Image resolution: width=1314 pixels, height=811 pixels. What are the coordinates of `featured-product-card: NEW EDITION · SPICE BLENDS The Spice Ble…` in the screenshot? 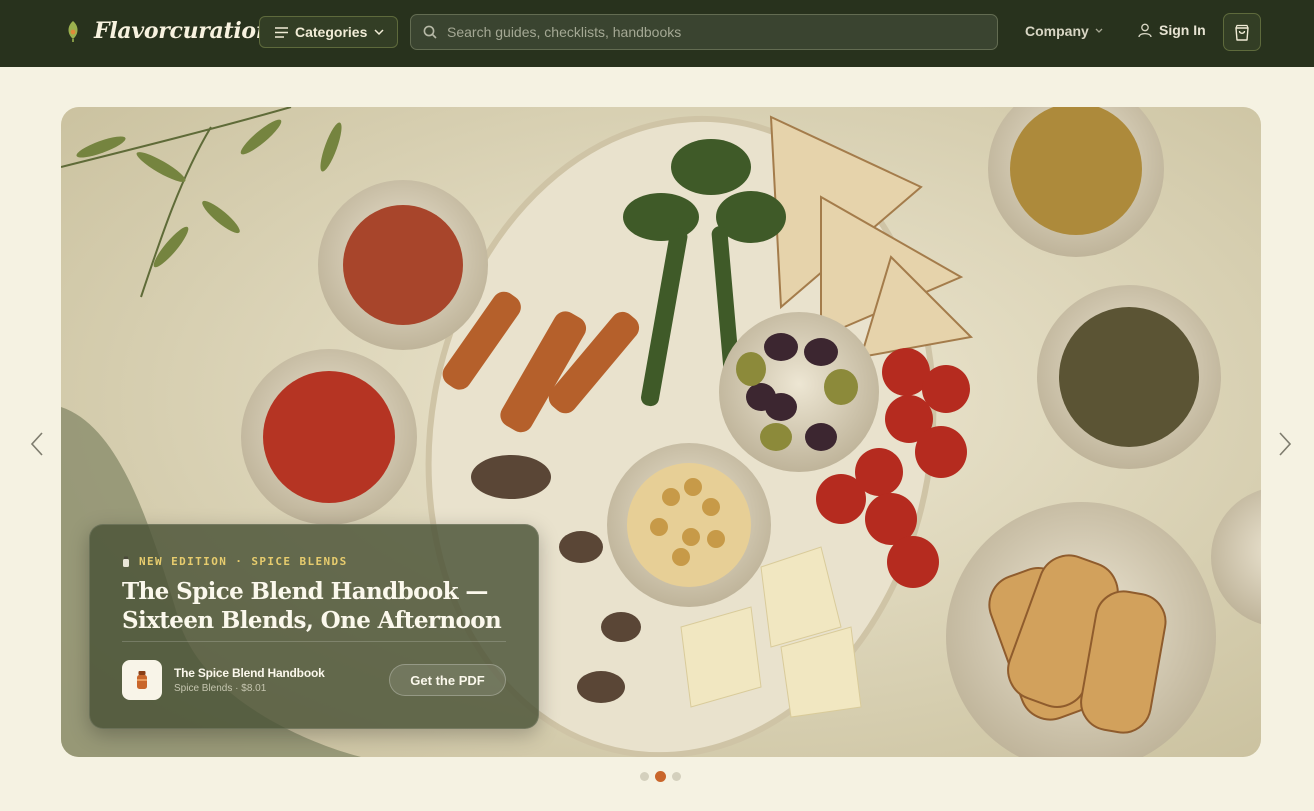 It's located at (314, 626).